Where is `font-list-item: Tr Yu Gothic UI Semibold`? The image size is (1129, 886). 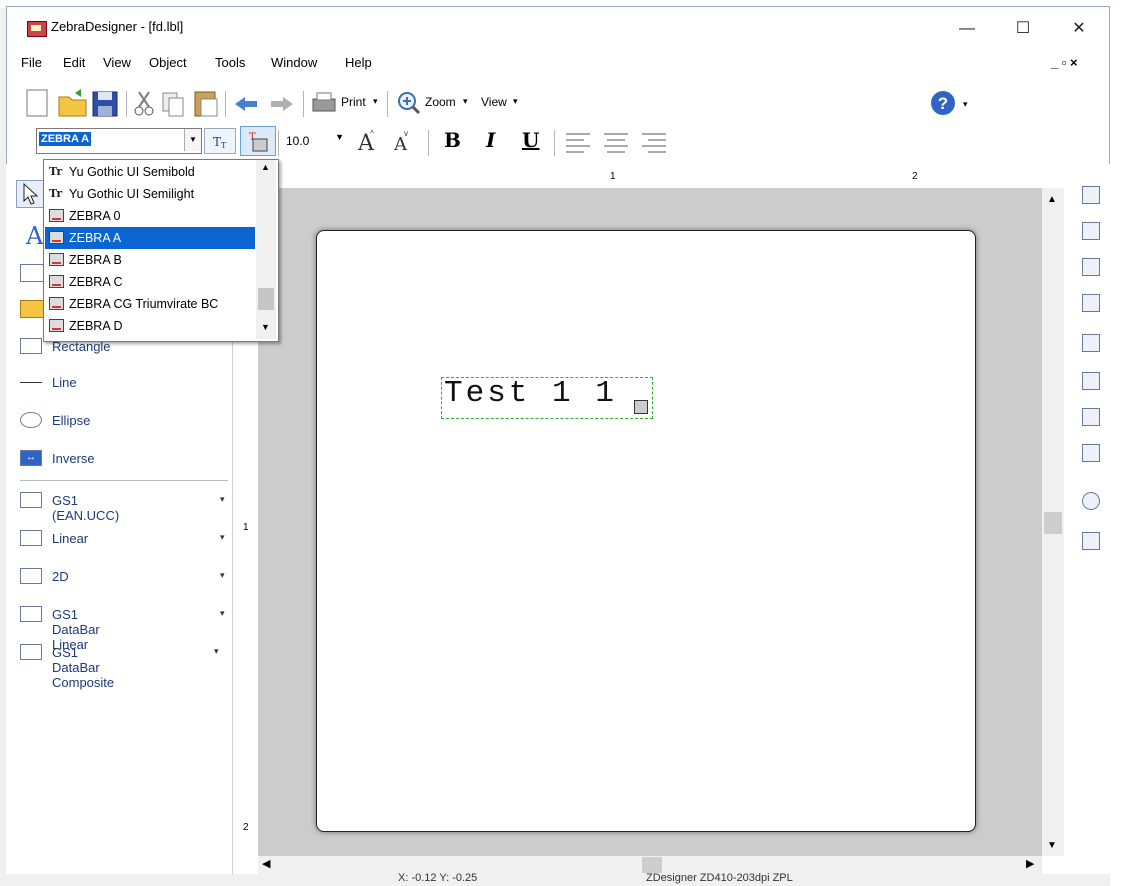
font-list-item: Tr Yu Gothic UI Semibold is located at coordinates (150, 172).